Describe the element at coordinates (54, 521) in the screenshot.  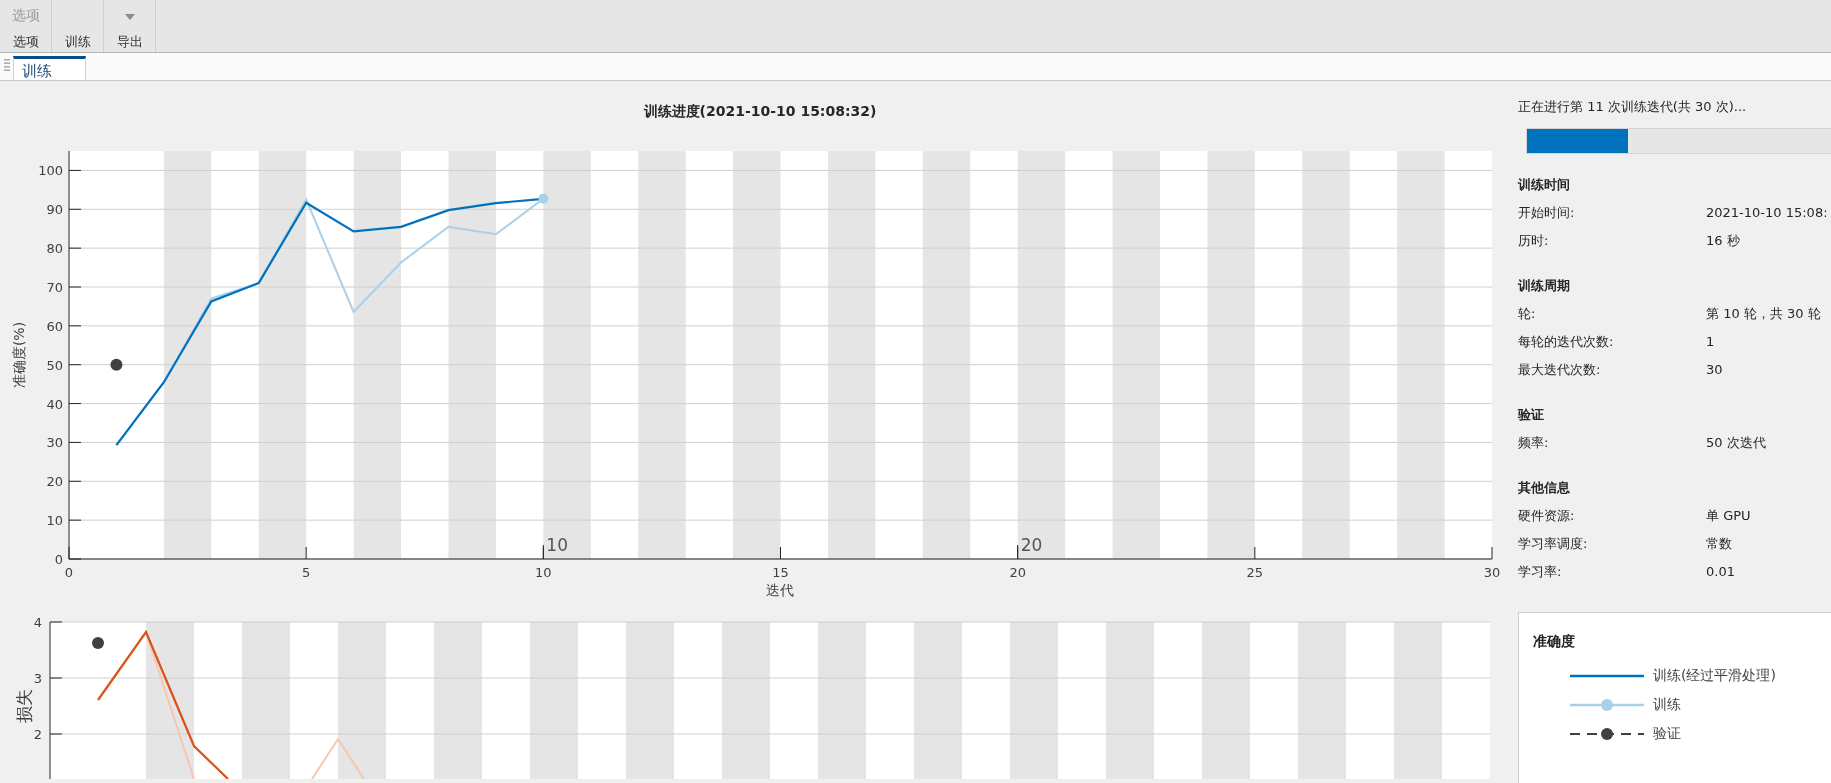
I see `y-tick-label: 10` at that location.